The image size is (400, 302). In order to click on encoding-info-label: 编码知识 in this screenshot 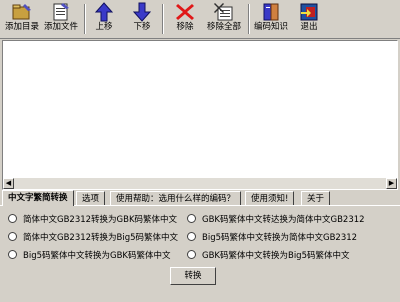, I will do `click(270, 27)`.